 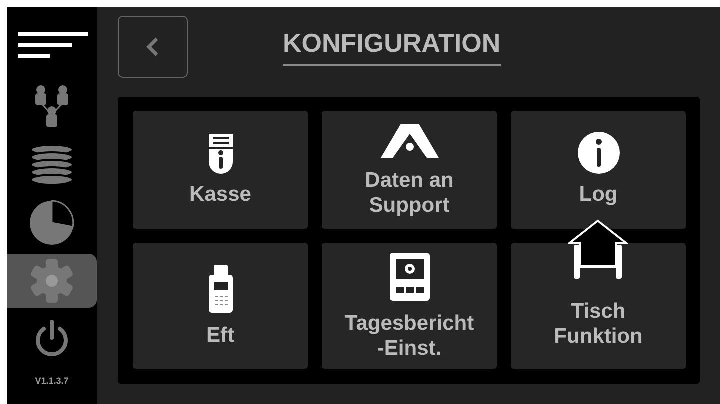 What do you see at coordinates (52, 381) in the screenshot?
I see `version-label: V1.1.3.7` at bounding box center [52, 381].